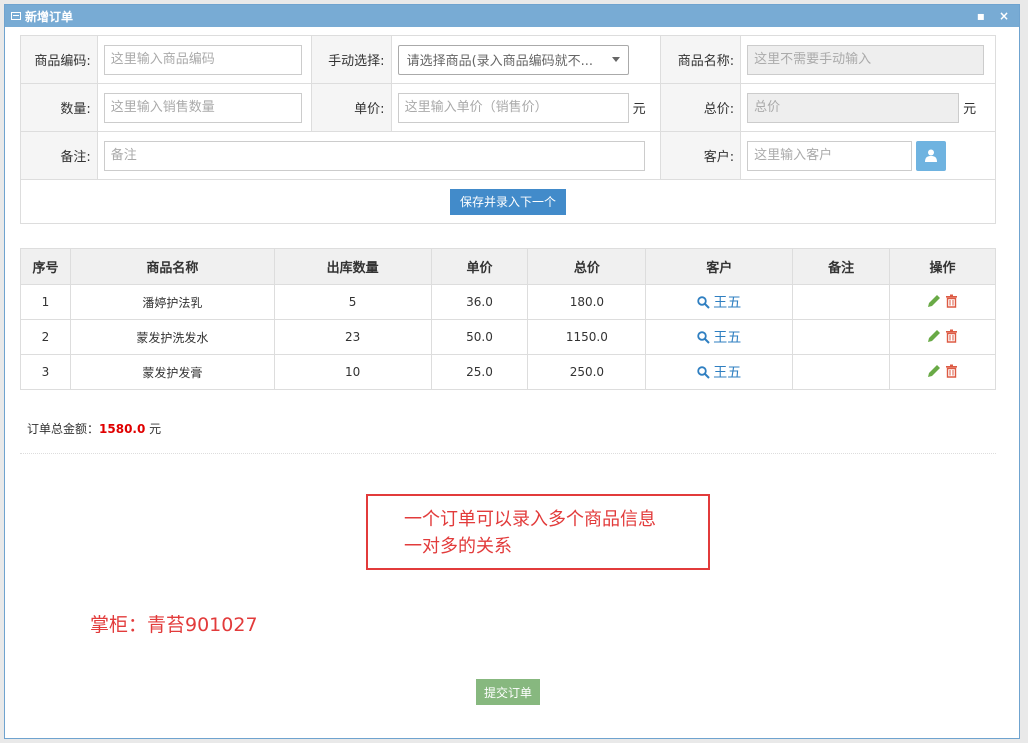 This screenshot has height=743, width=1028. Describe the element at coordinates (479, 372) in the screenshot. I see `row-unit-price: 25.0` at that location.